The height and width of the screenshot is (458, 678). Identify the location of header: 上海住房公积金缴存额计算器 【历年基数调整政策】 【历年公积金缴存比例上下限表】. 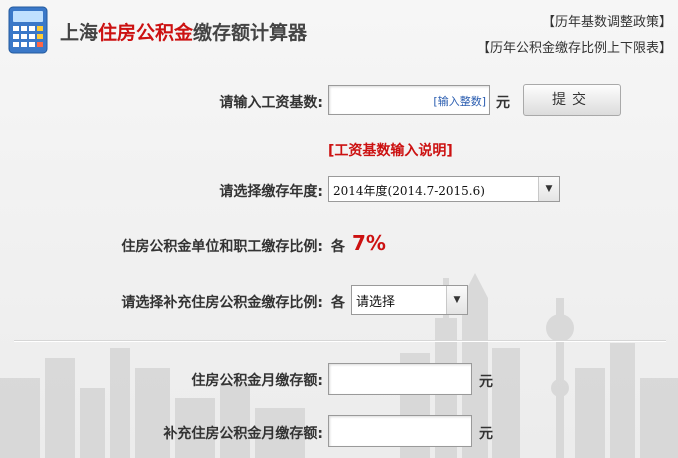
(339, 30).